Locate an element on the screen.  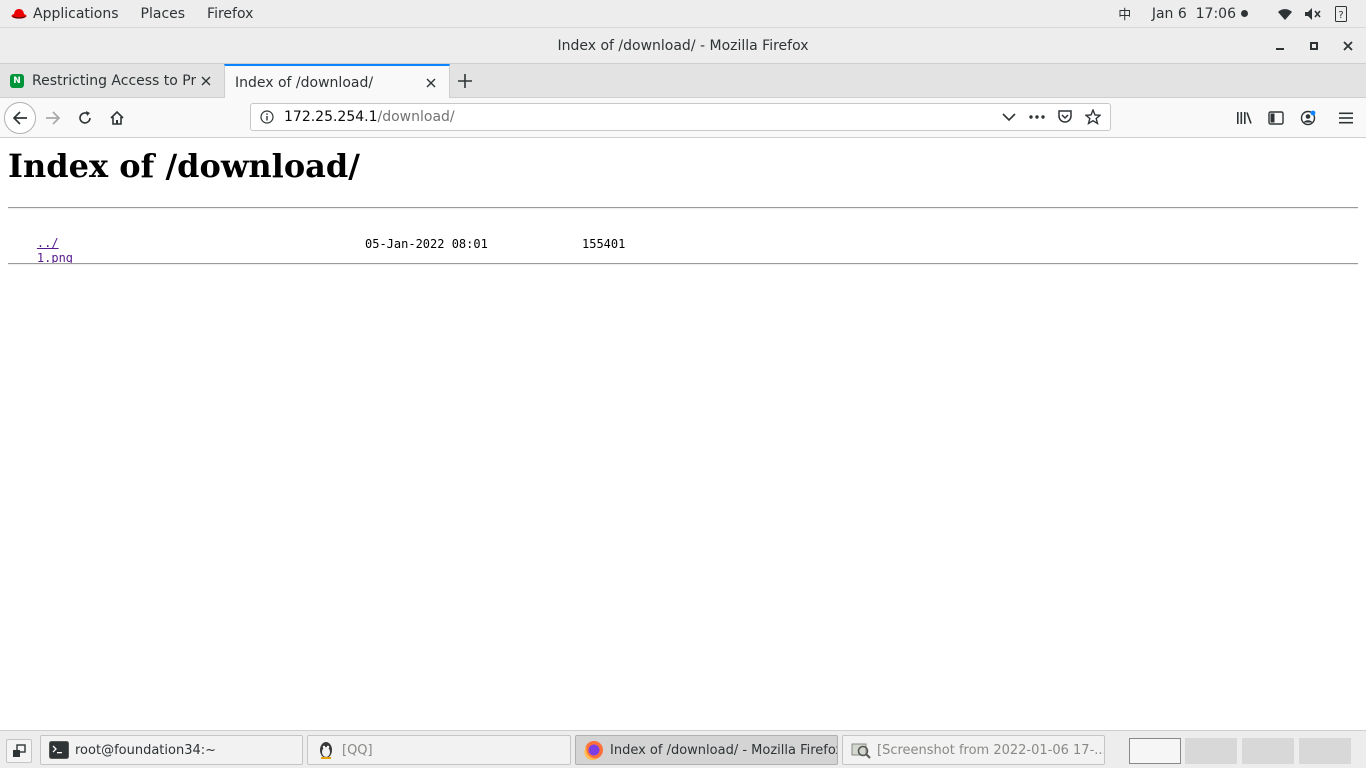
show-desktop-button is located at coordinates (19, 751).